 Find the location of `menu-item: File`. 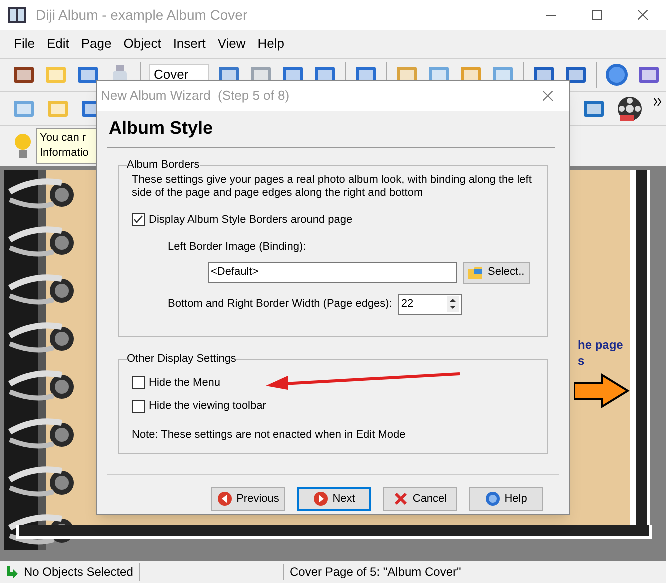

menu-item: File is located at coordinates (24, 44).